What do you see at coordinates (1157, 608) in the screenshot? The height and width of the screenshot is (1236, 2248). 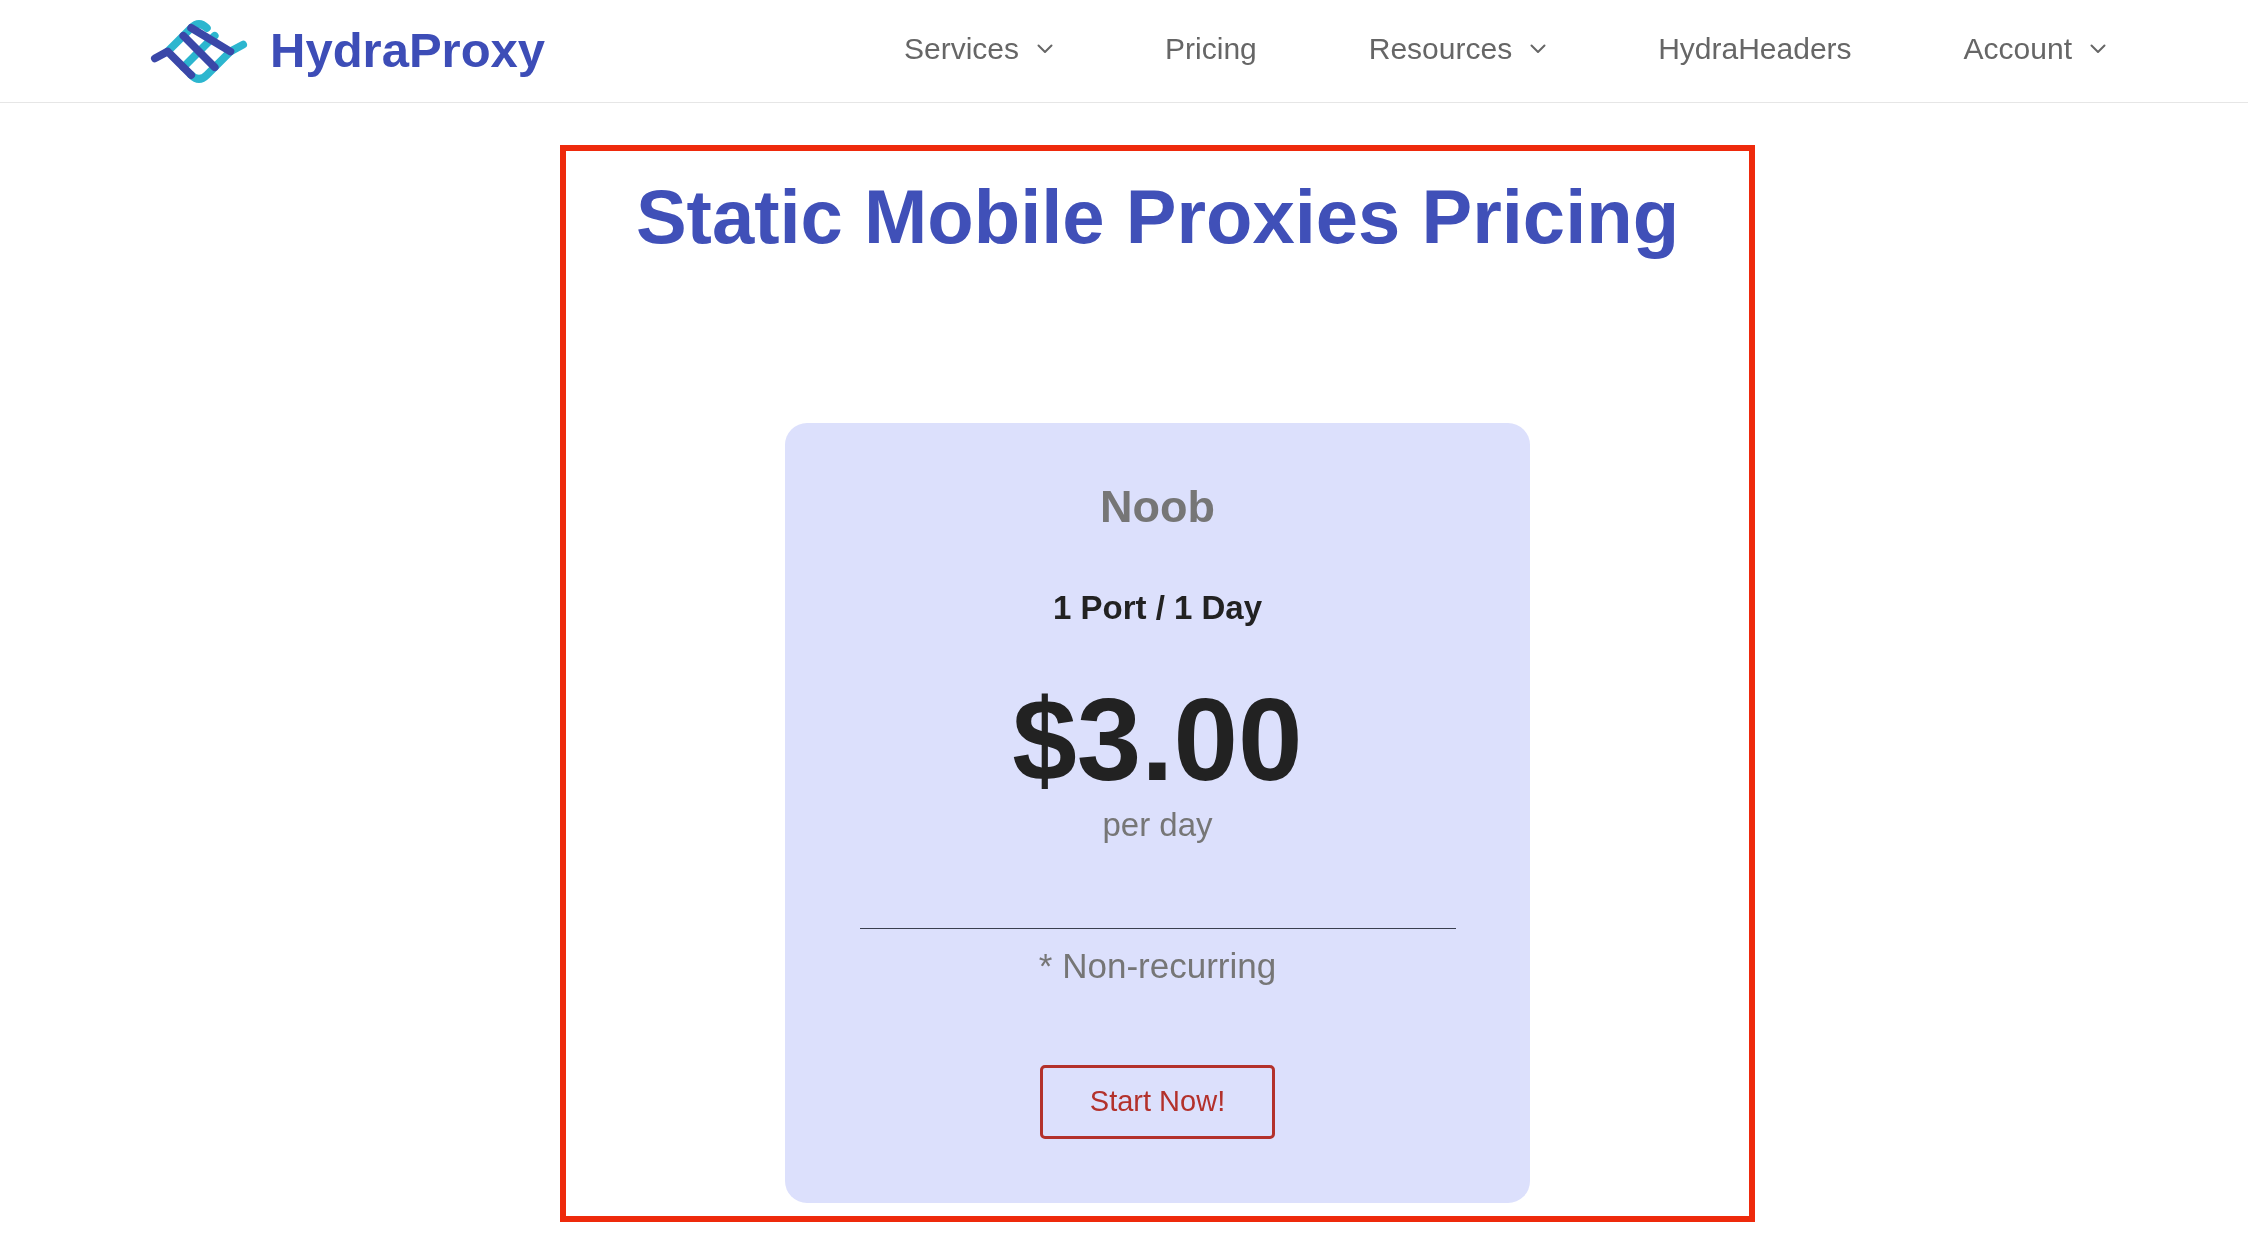 I see `plan-quota: 1 Port / 1 Day` at bounding box center [1157, 608].